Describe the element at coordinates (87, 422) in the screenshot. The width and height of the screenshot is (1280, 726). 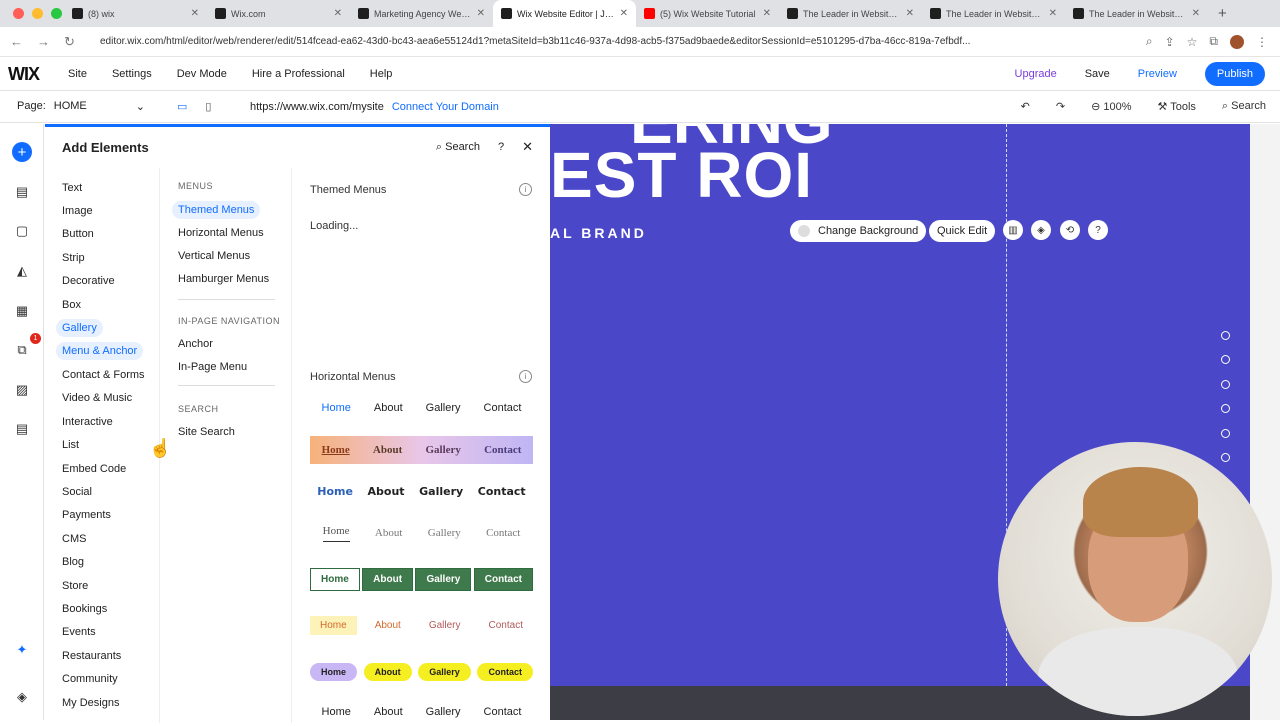
I see `category-item: Interactive` at that location.